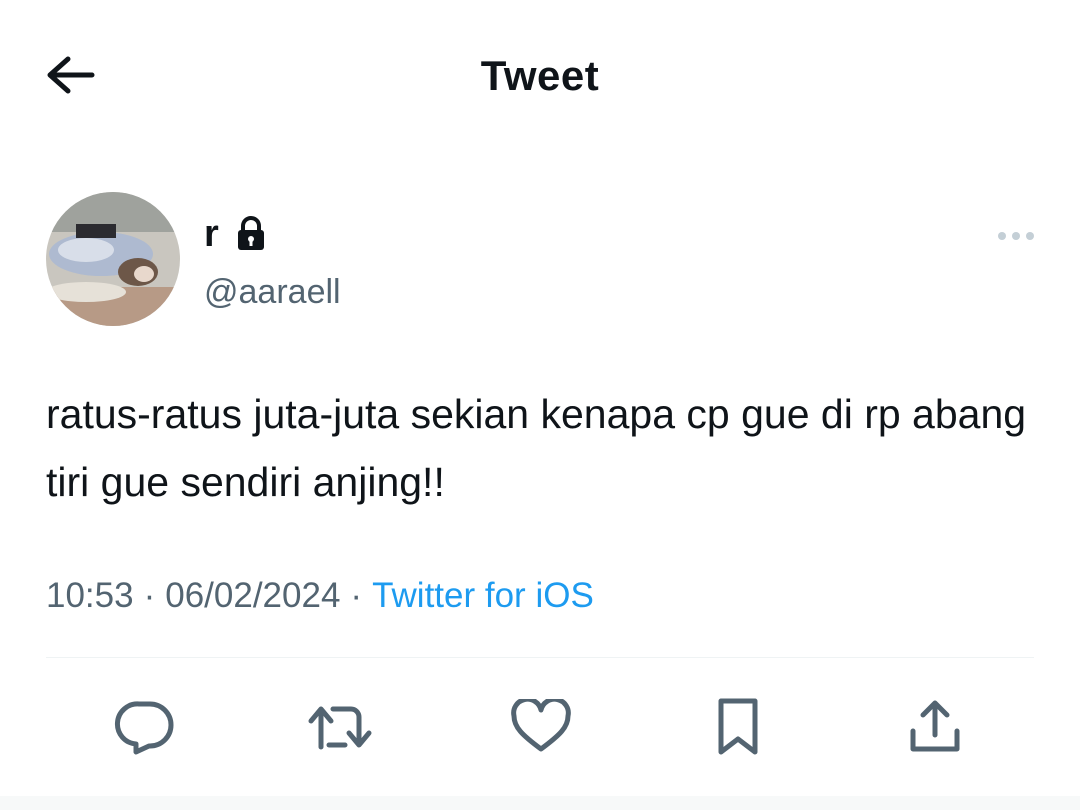 The image size is (1080, 810). I want to click on tweet-meta: 10:53 · 06/02/2024 · Twitter for iOS, so click(320, 596).